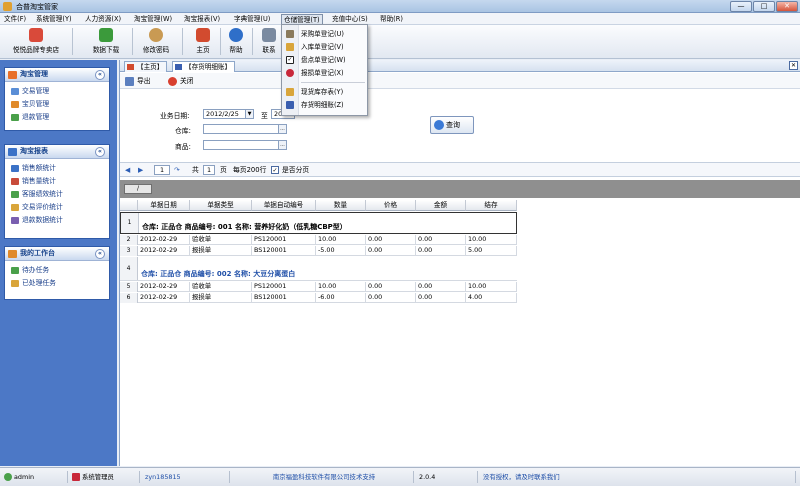  Describe the element at coordinates (146, 66) in the screenshot. I see `tab-home: 【主页】` at that location.